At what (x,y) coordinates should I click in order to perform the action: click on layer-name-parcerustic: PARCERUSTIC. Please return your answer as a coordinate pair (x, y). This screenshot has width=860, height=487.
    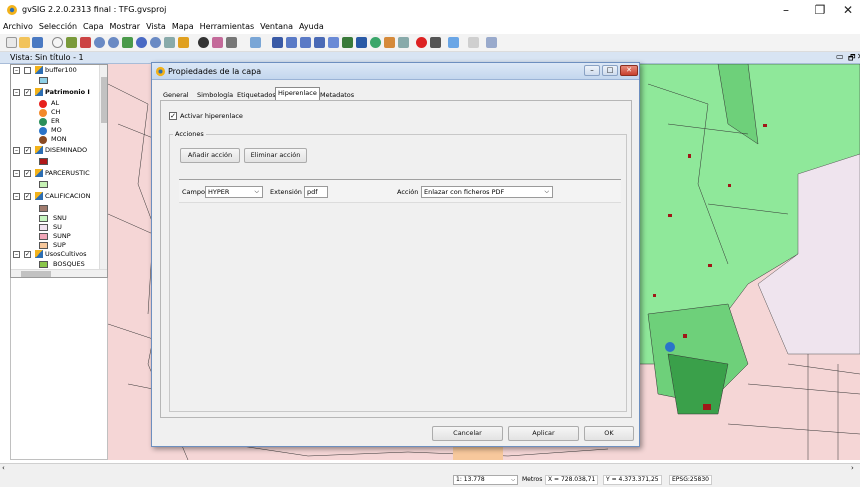
    Looking at the image, I should click on (67, 173).